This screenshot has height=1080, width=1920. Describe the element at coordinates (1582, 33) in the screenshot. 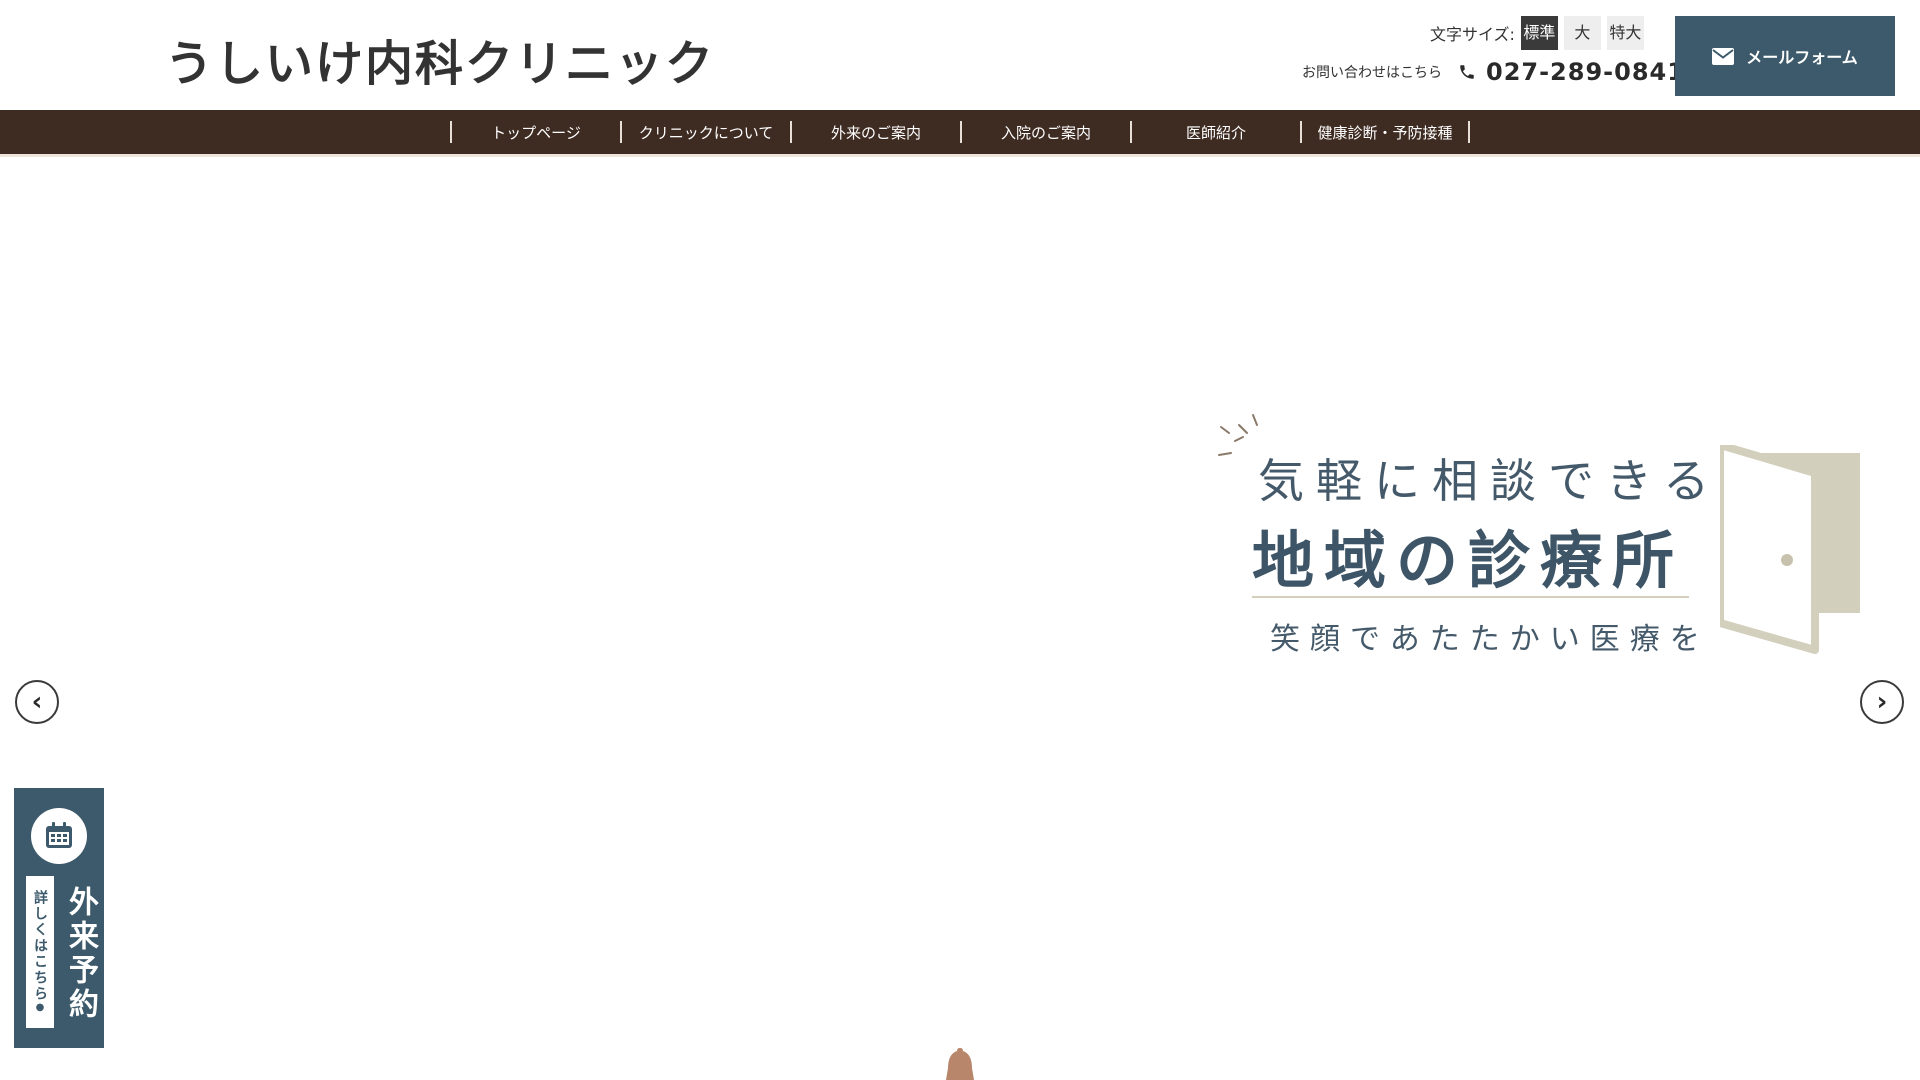

I see `font-size-large-button: 大` at that location.